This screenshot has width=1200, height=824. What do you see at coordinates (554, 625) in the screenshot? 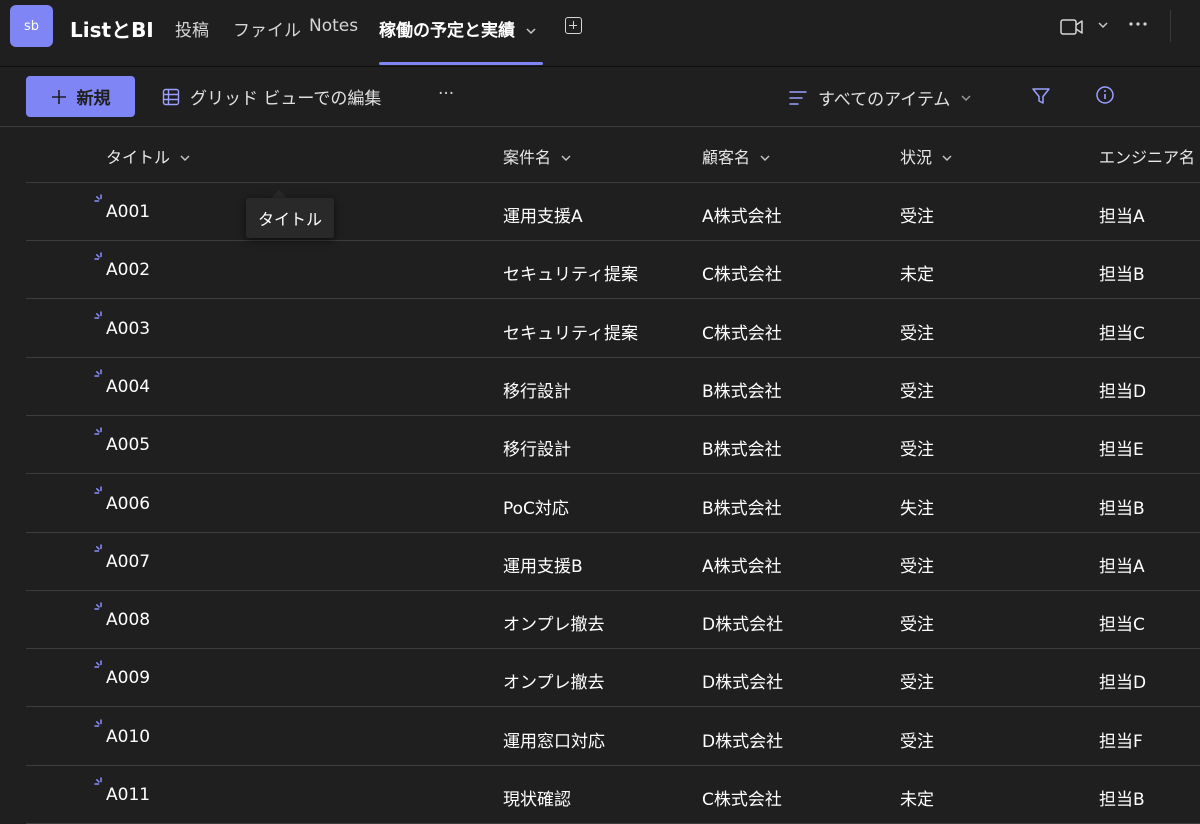
I see `project-cell: オンプレ撤去` at bounding box center [554, 625].